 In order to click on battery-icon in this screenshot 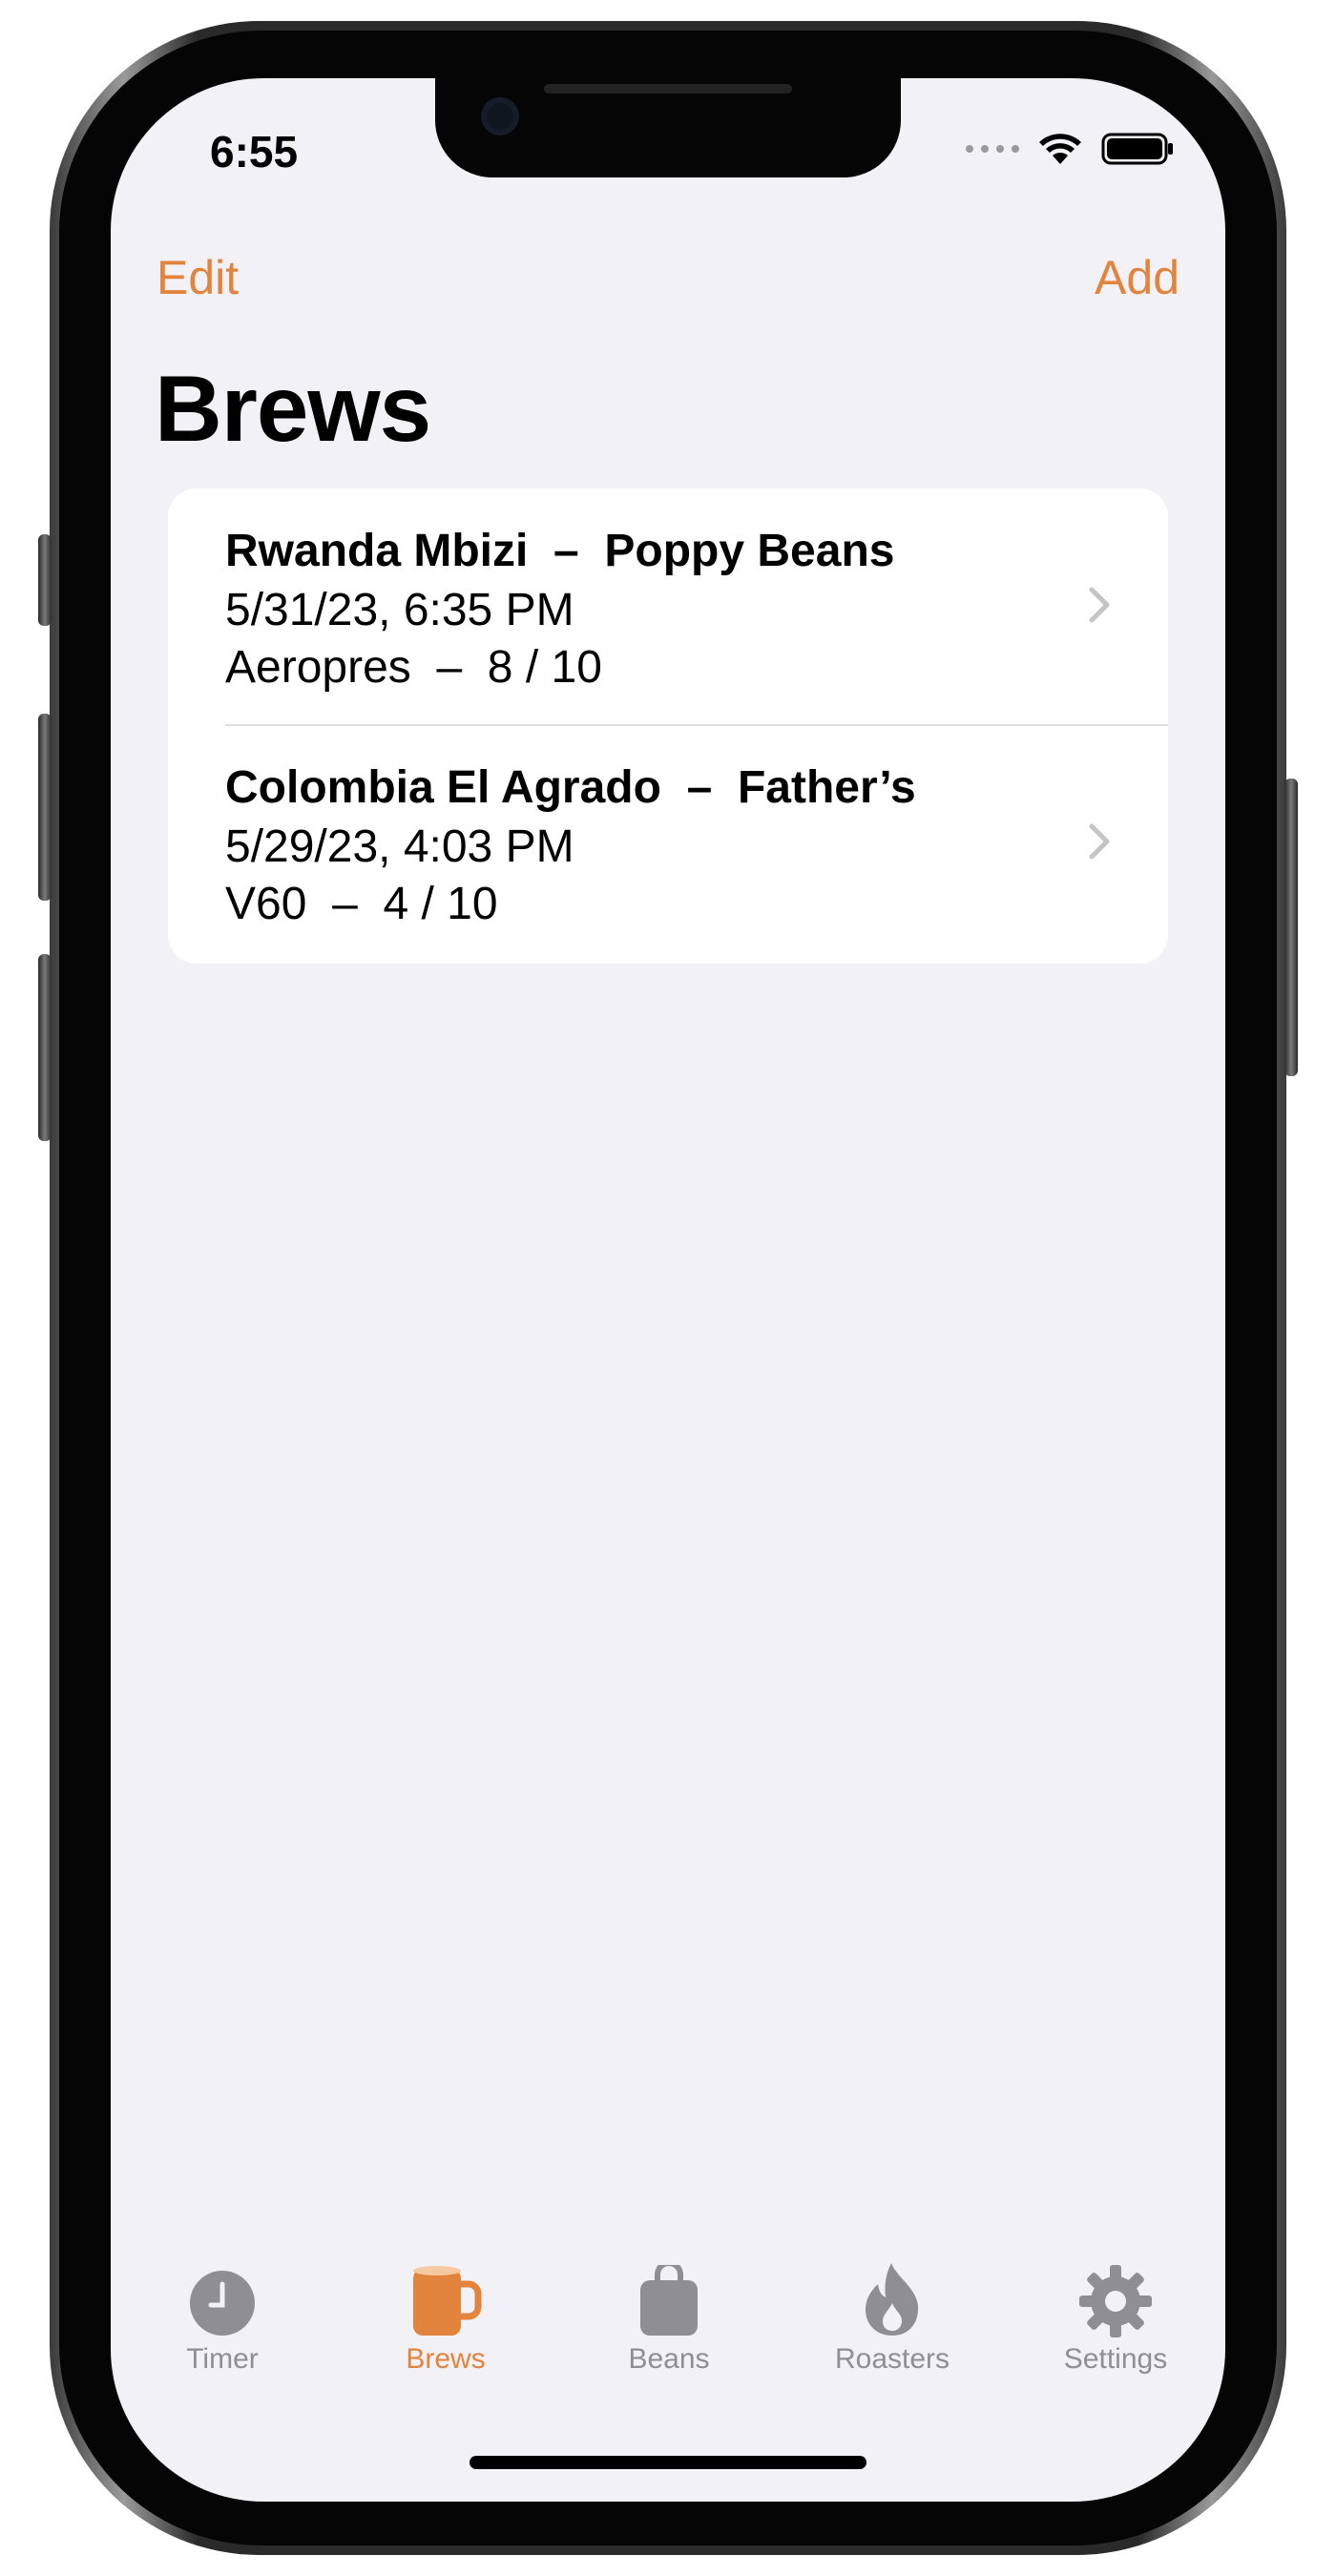, I will do `click(1137, 149)`.